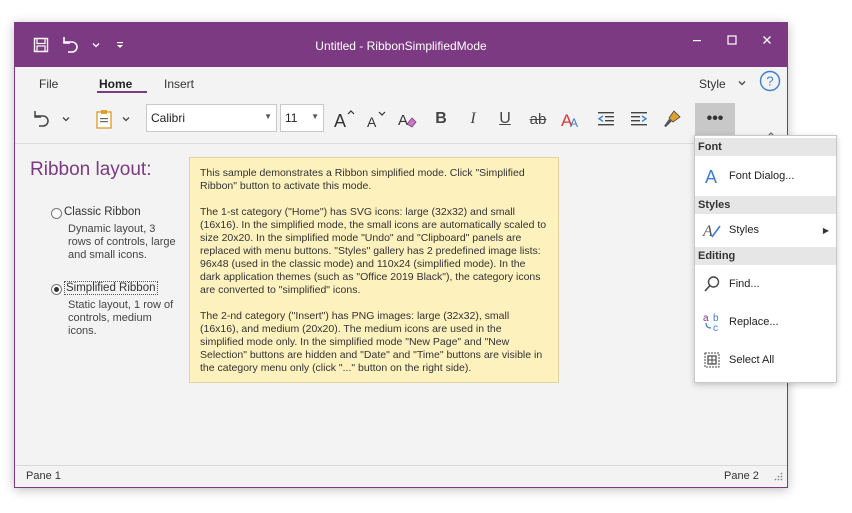 Image resolution: width=852 pixels, height=513 pixels. I want to click on close-icon, so click(767, 40).